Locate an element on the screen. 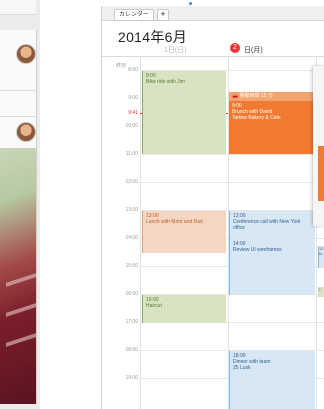  event-bike-ride: 8:00 Bike ride with Jim is located at coordinates (184, 112).